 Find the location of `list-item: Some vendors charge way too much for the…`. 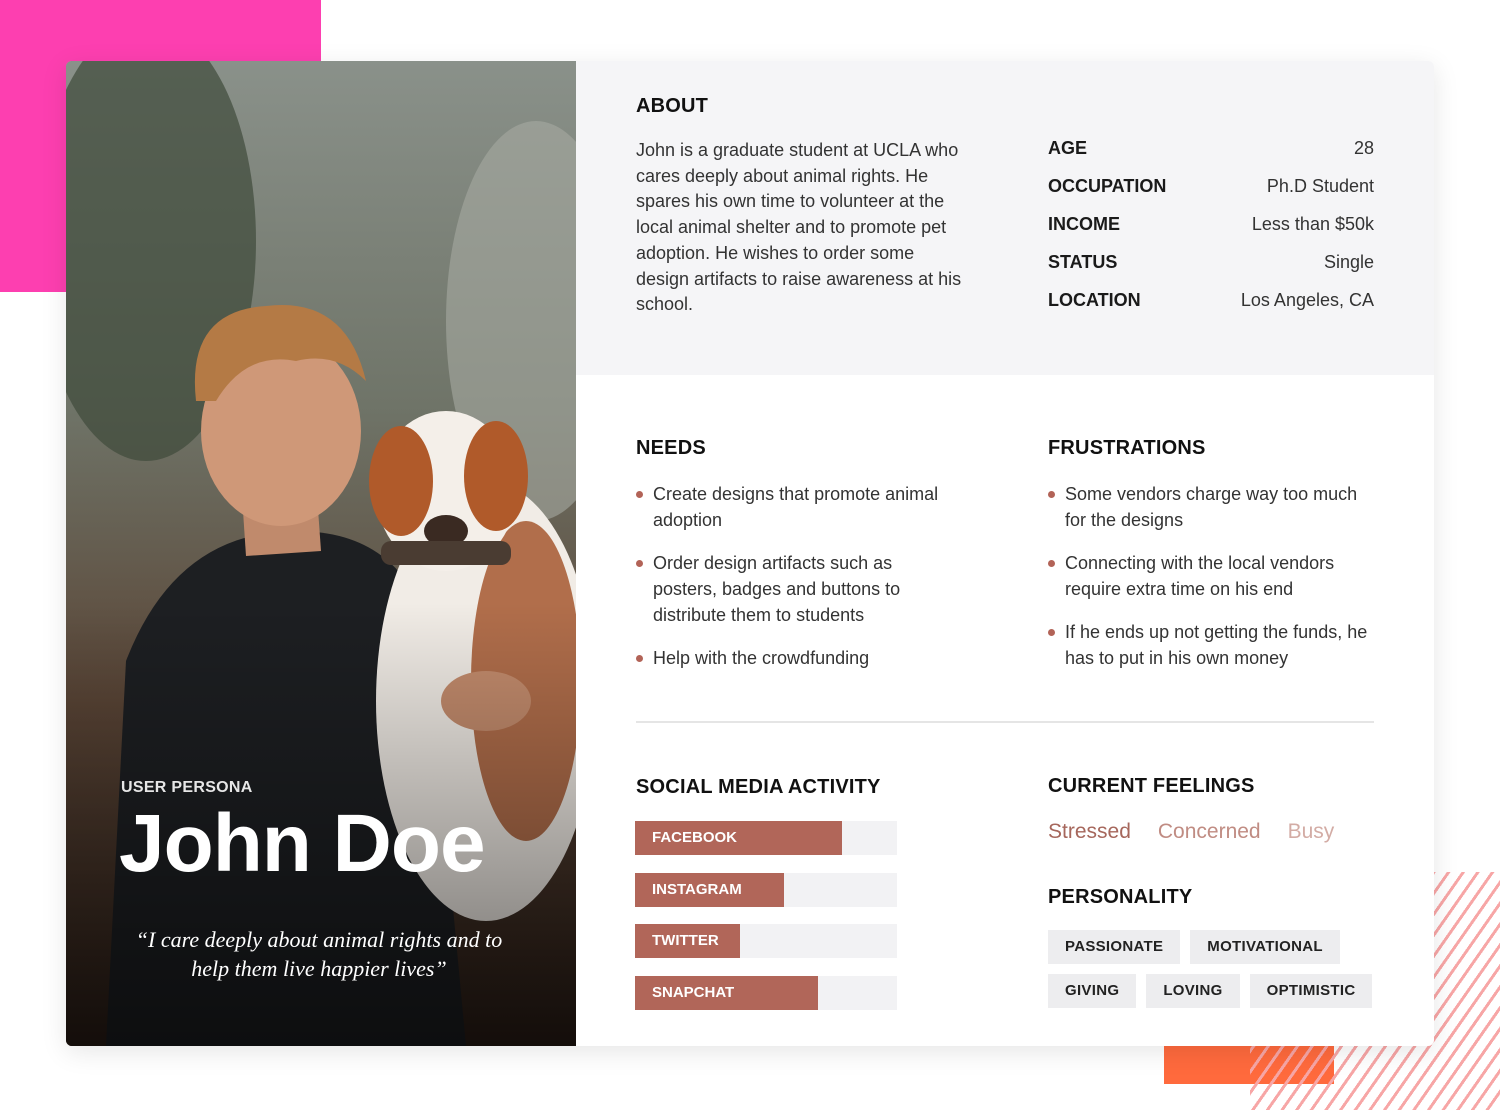

list-item: Some vendors charge way too much for the… is located at coordinates (1213, 507).